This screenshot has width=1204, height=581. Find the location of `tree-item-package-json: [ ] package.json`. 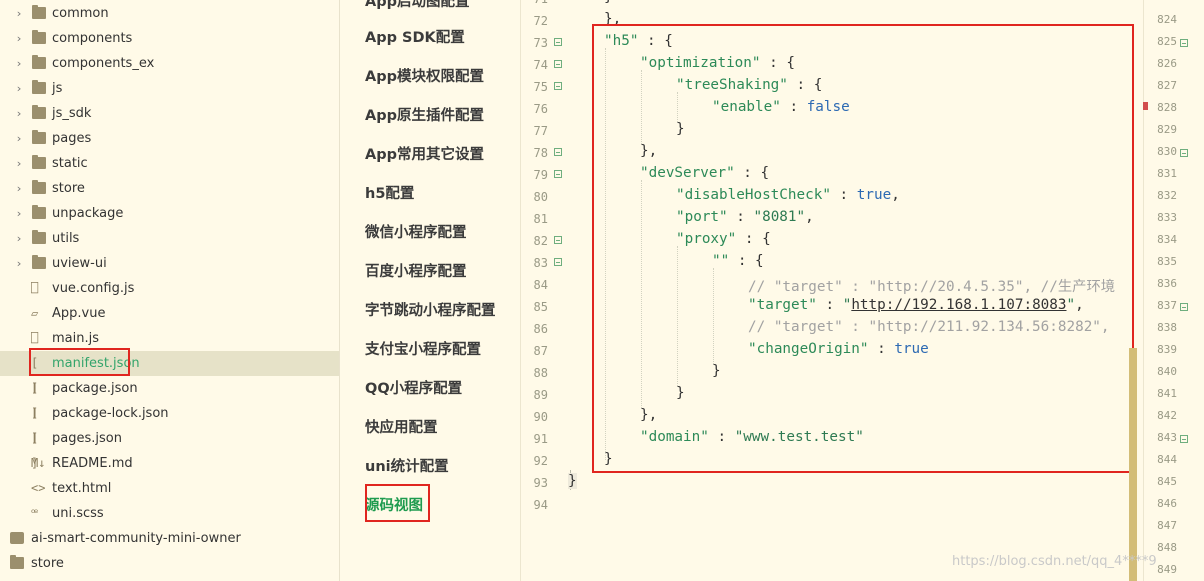

tree-item-package-json: [ ] package.json is located at coordinates (169, 398).